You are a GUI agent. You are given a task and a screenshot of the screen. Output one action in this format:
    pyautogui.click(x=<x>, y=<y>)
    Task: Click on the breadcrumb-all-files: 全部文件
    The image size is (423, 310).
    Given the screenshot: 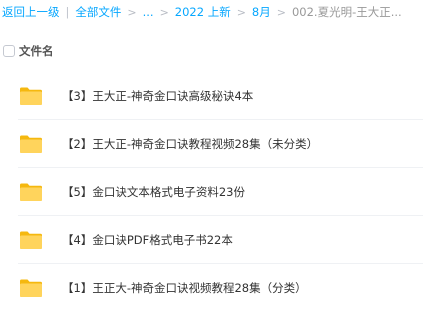 What is the action you would take?
    pyautogui.click(x=98, y=12)
    